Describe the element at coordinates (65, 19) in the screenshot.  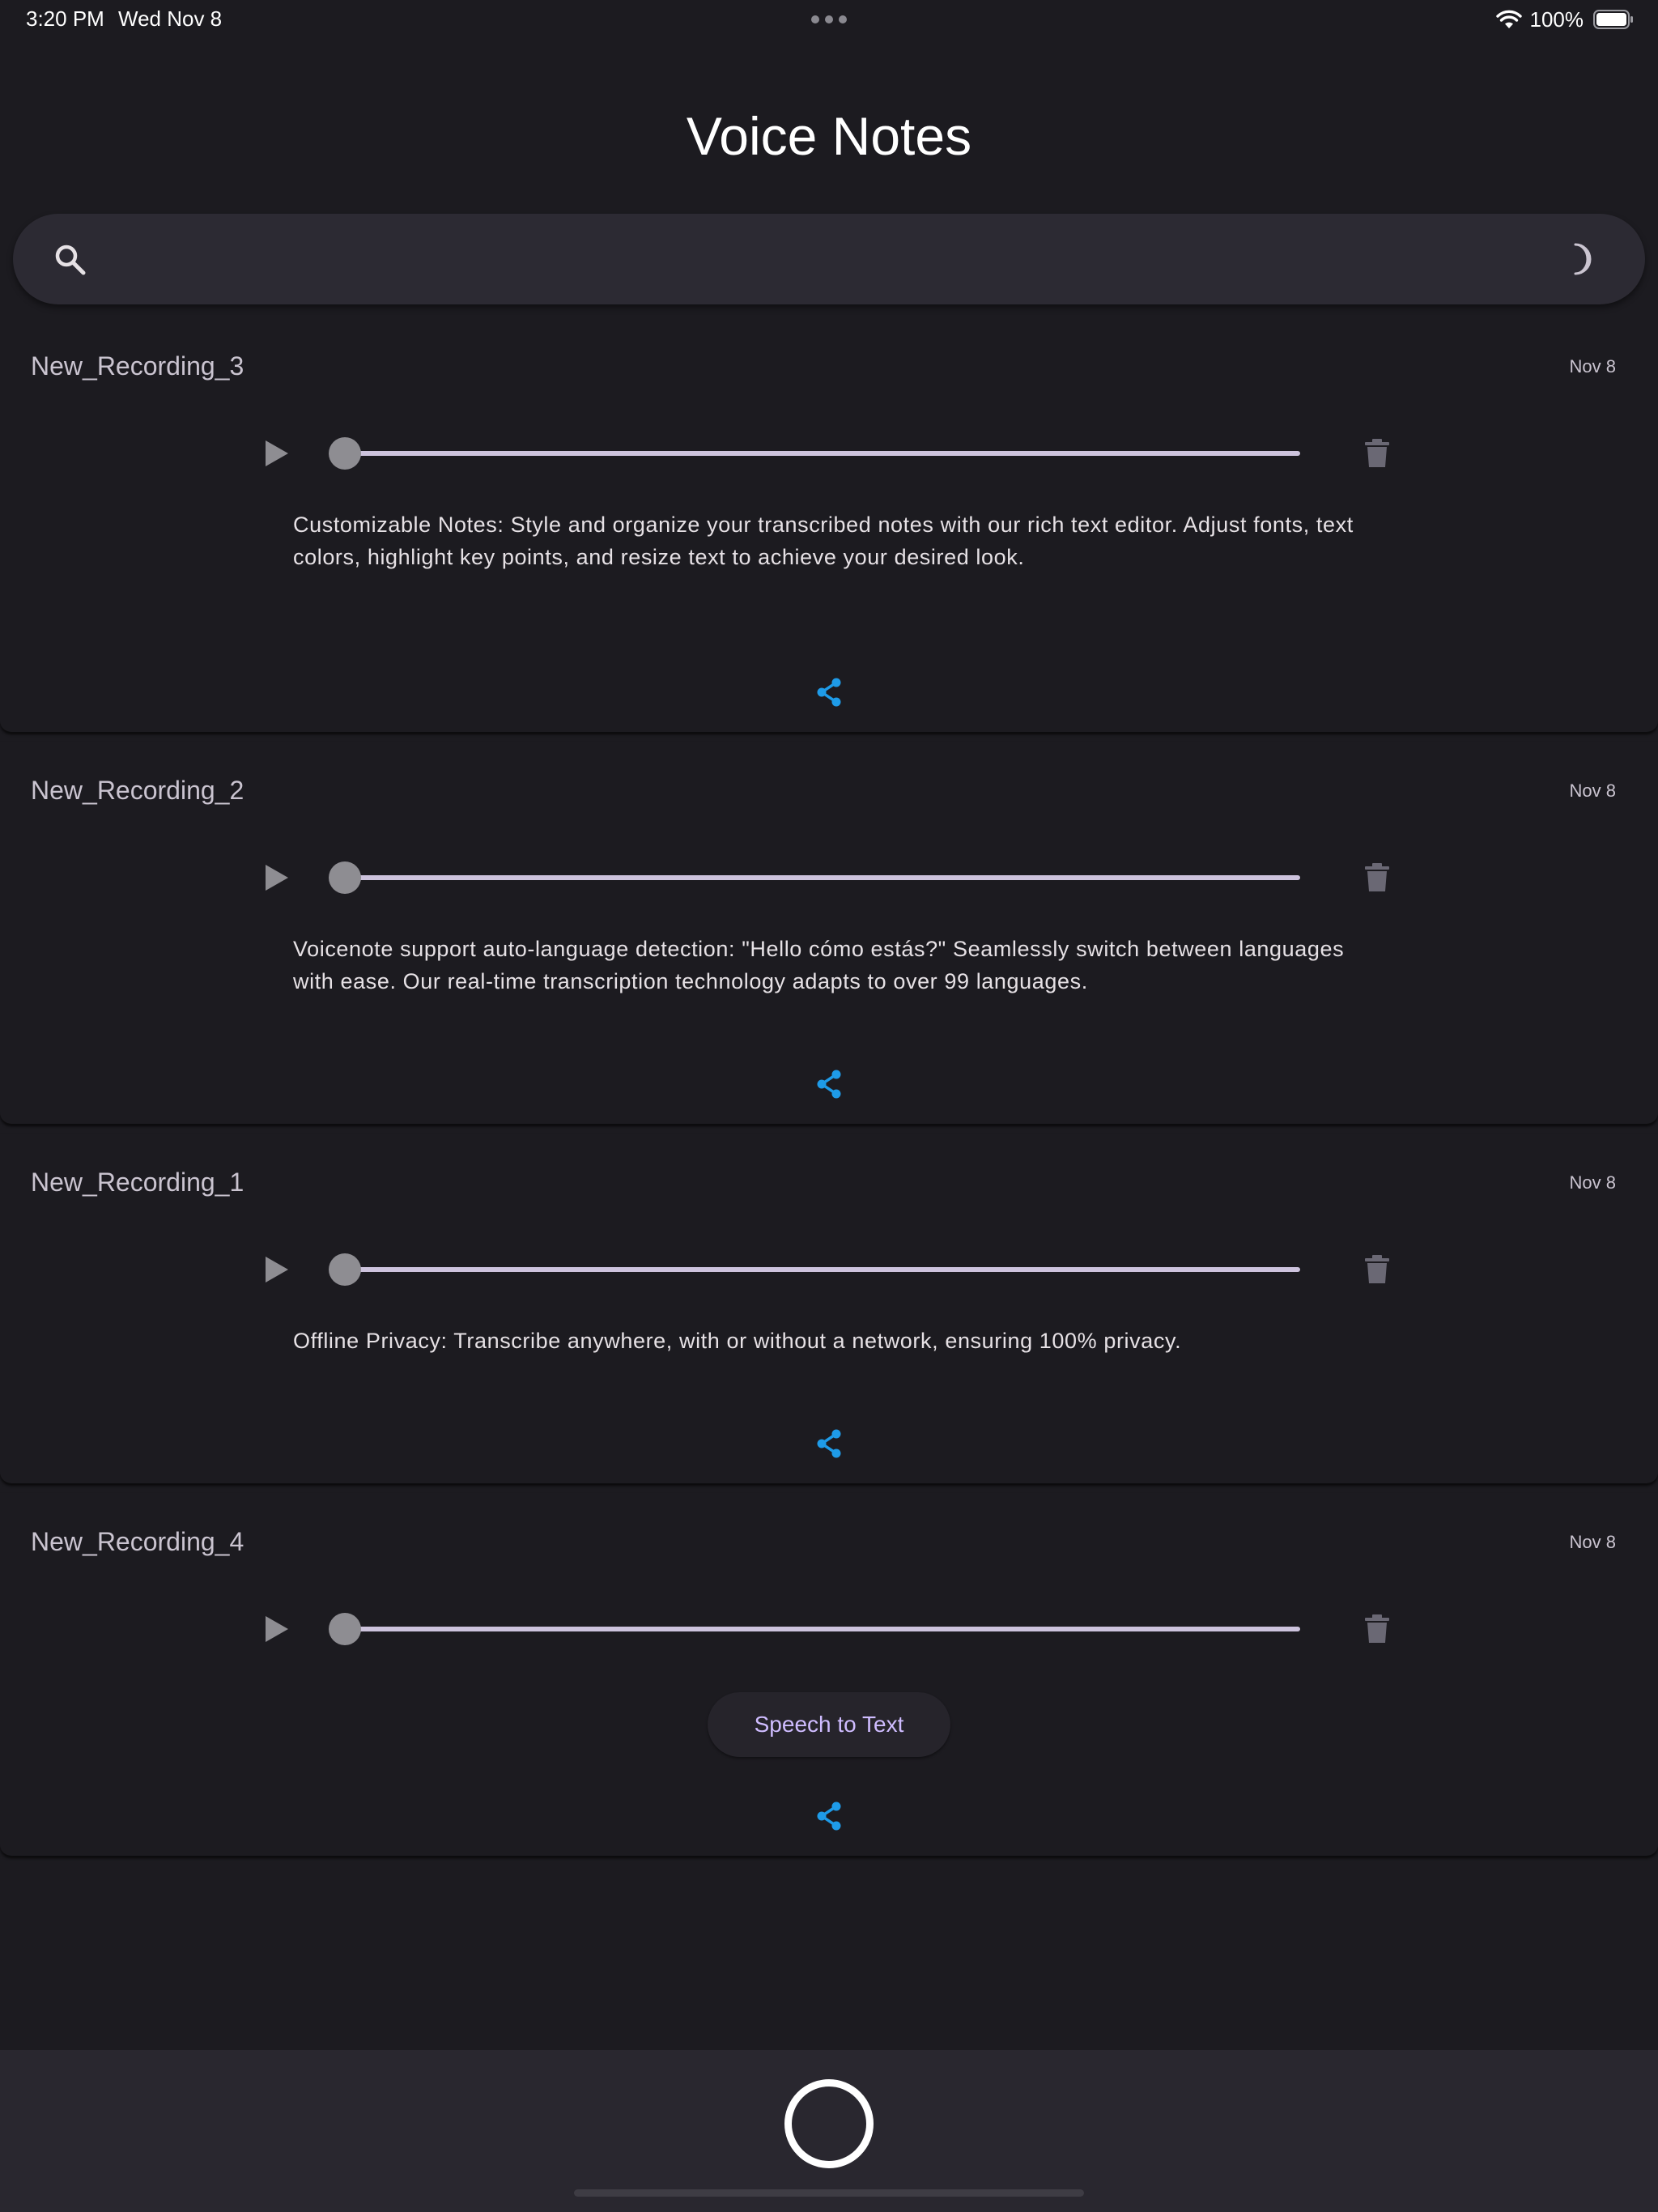
I see `status-time: 3:20 PM` at that location.